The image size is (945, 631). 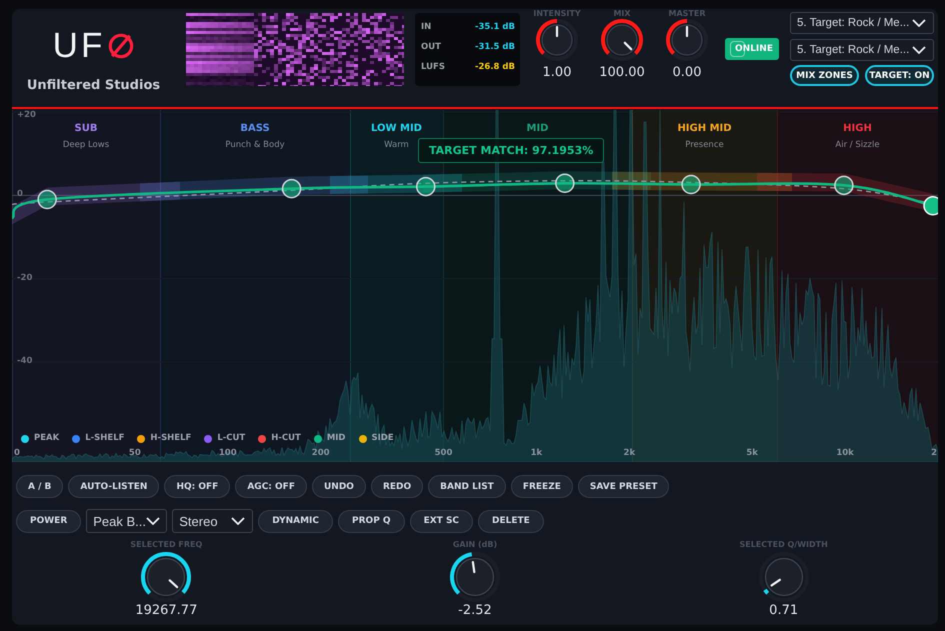 I want to click on parameter-value: -2.52, so click(x=475, y=611).